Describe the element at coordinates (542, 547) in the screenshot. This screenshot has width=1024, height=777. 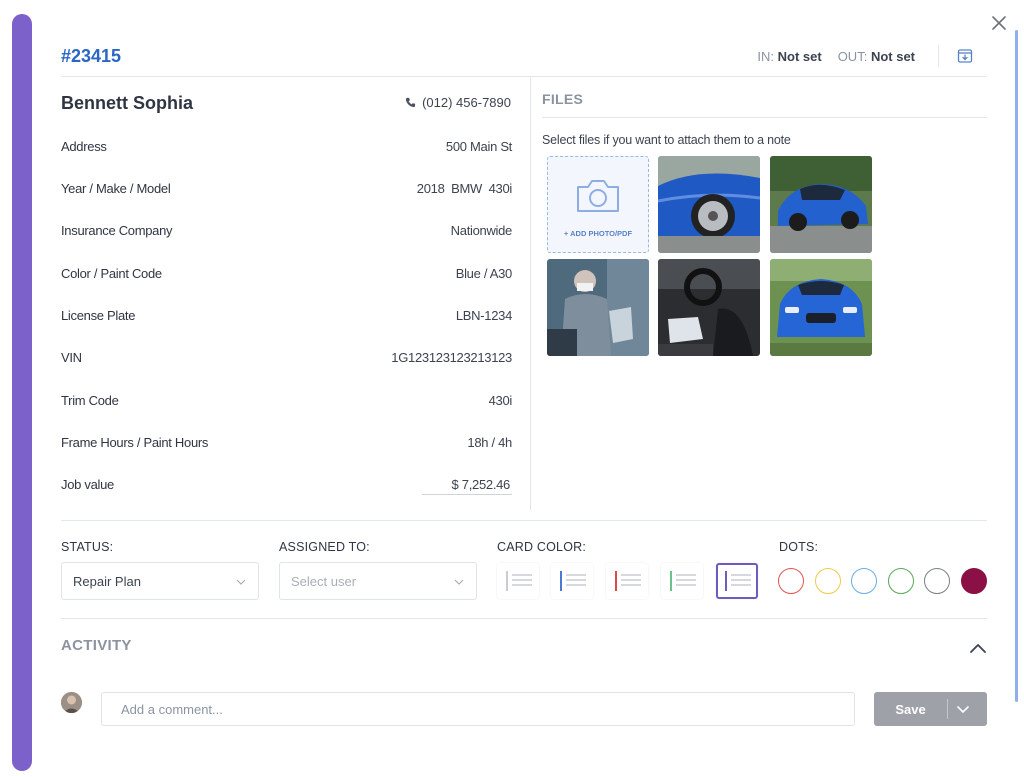
I see `card-color-label: CARD COLOR:` at that location.